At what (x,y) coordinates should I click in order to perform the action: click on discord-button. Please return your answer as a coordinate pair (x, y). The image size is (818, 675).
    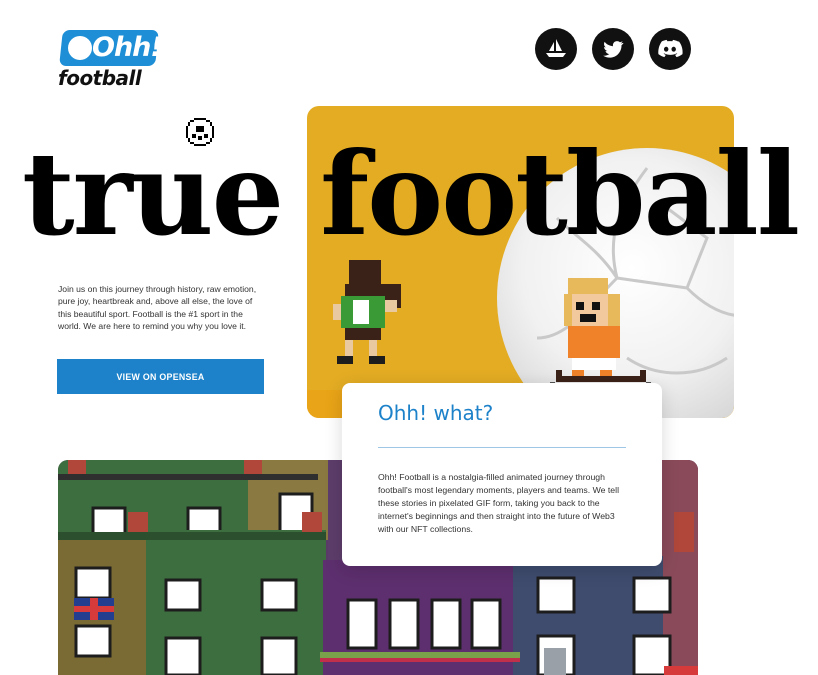
    Looking at the image, I should click on (670, 49).